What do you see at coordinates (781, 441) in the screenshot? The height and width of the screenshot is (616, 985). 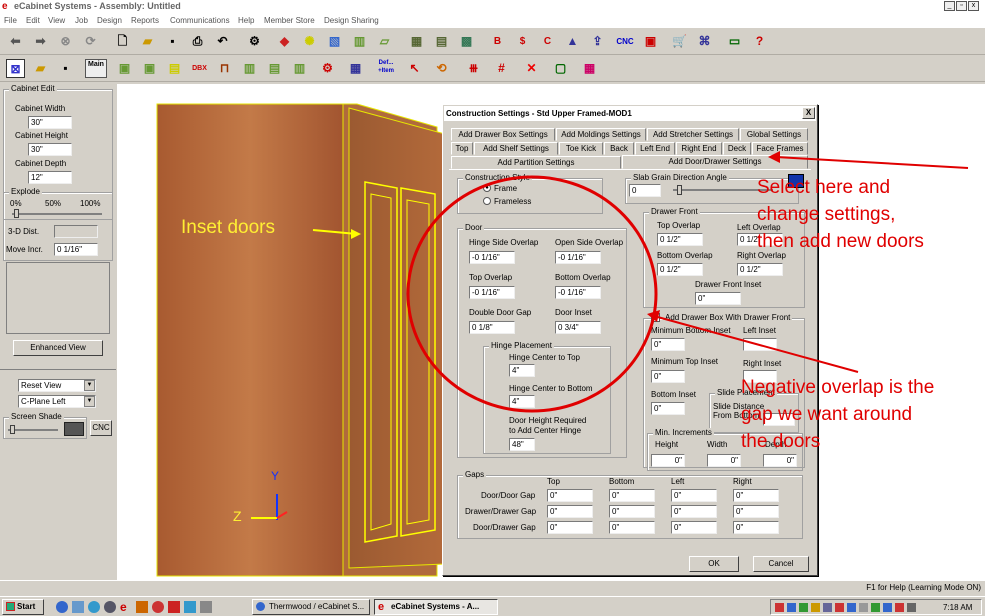 I see `negative-line-3: the doors` at bounding box center [781, 441].